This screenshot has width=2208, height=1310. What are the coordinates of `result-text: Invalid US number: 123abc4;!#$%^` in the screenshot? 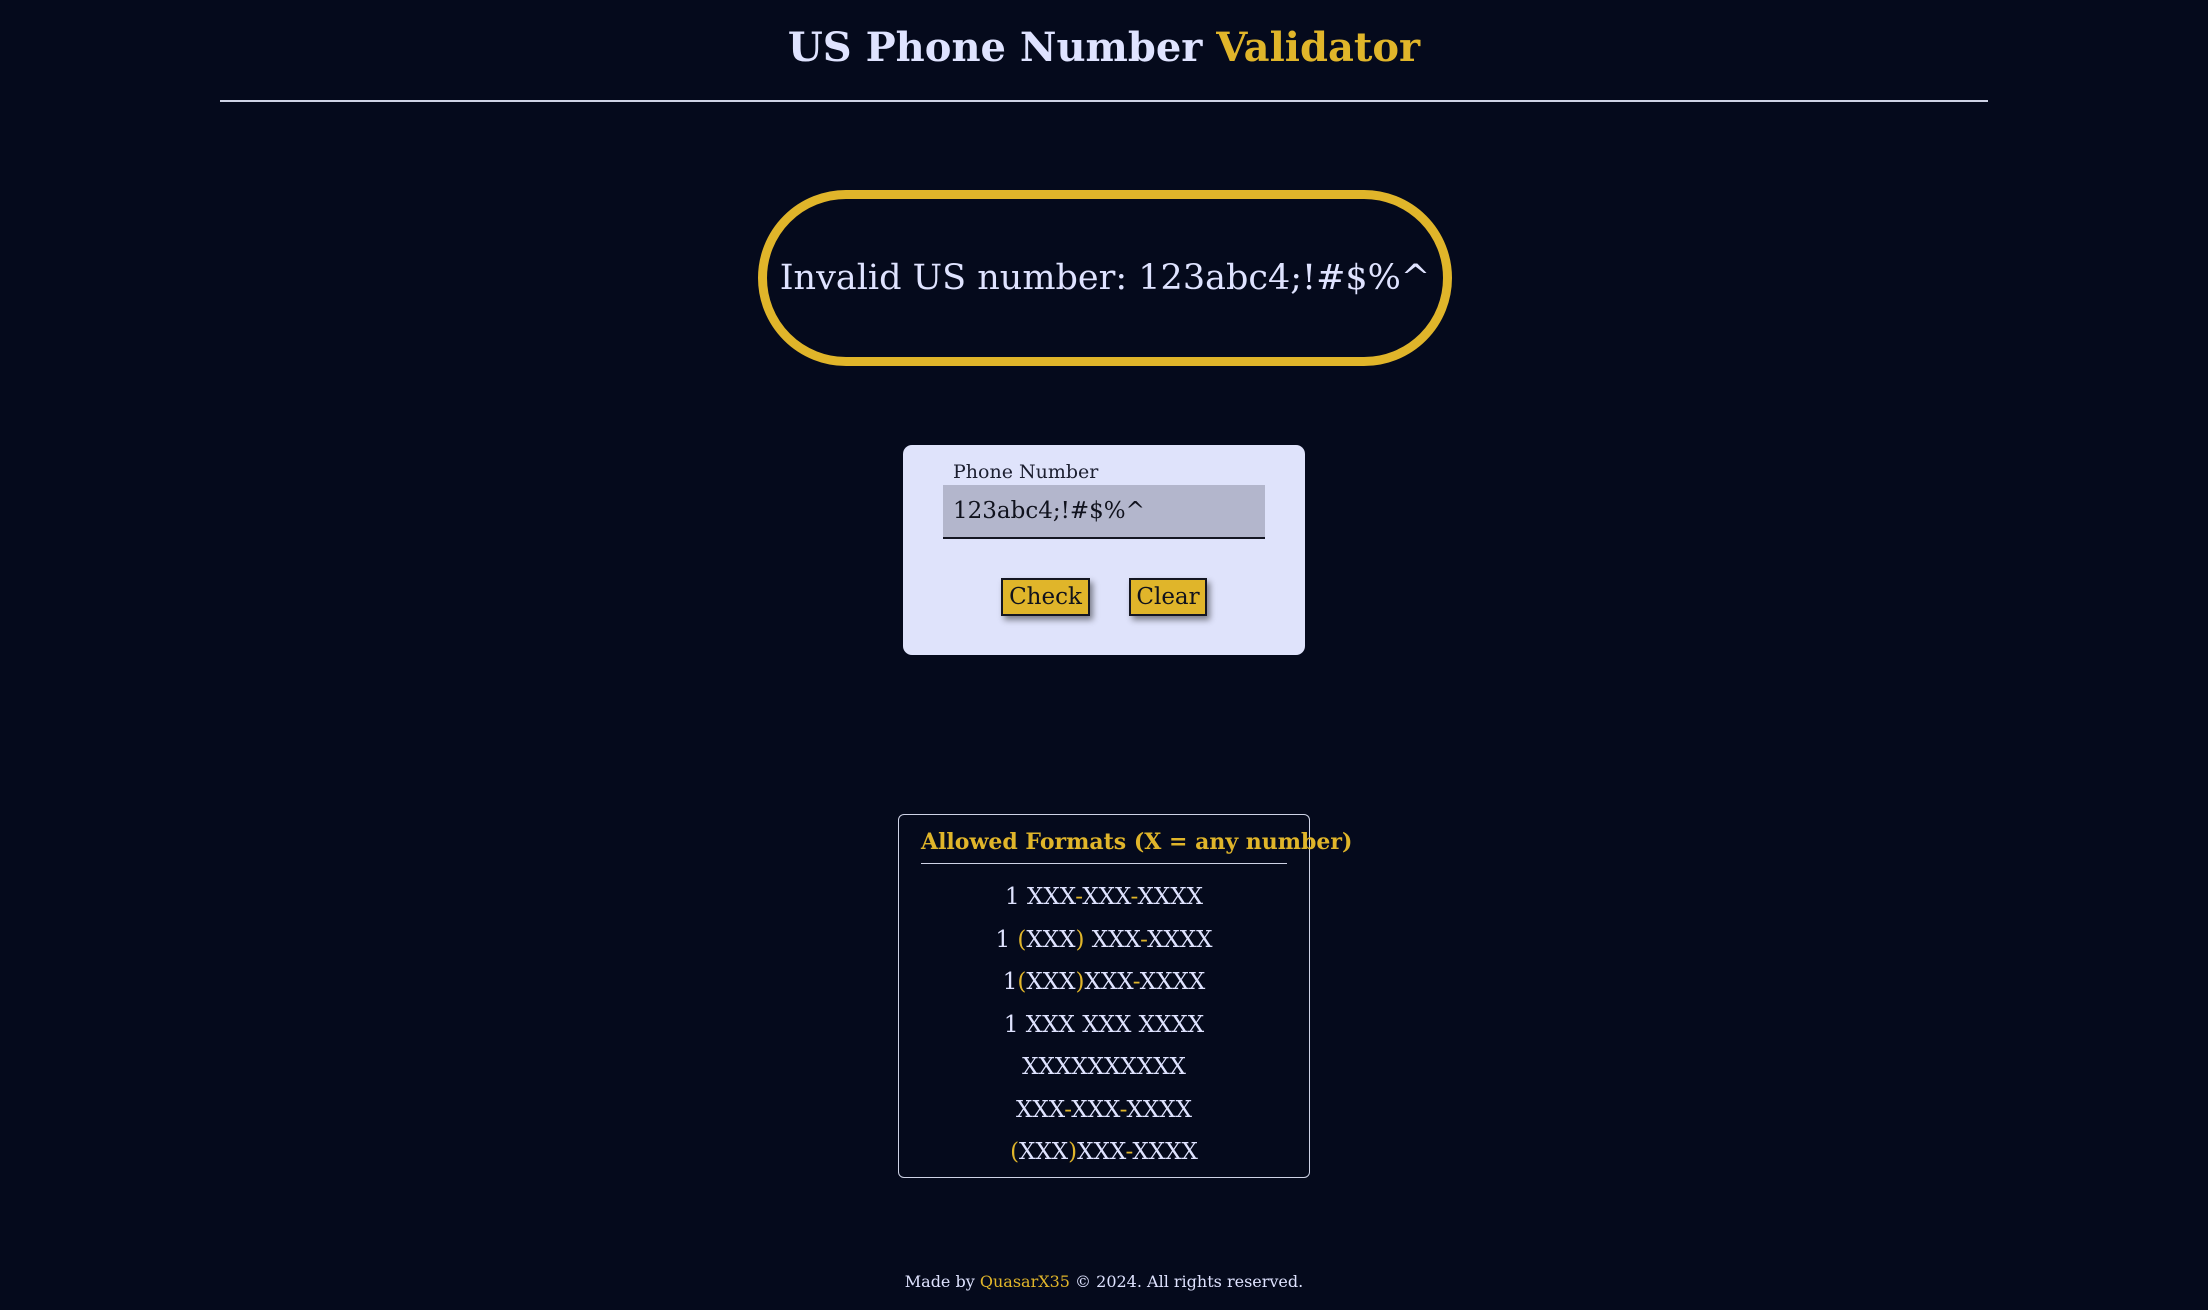 It's located at (1105, 278).